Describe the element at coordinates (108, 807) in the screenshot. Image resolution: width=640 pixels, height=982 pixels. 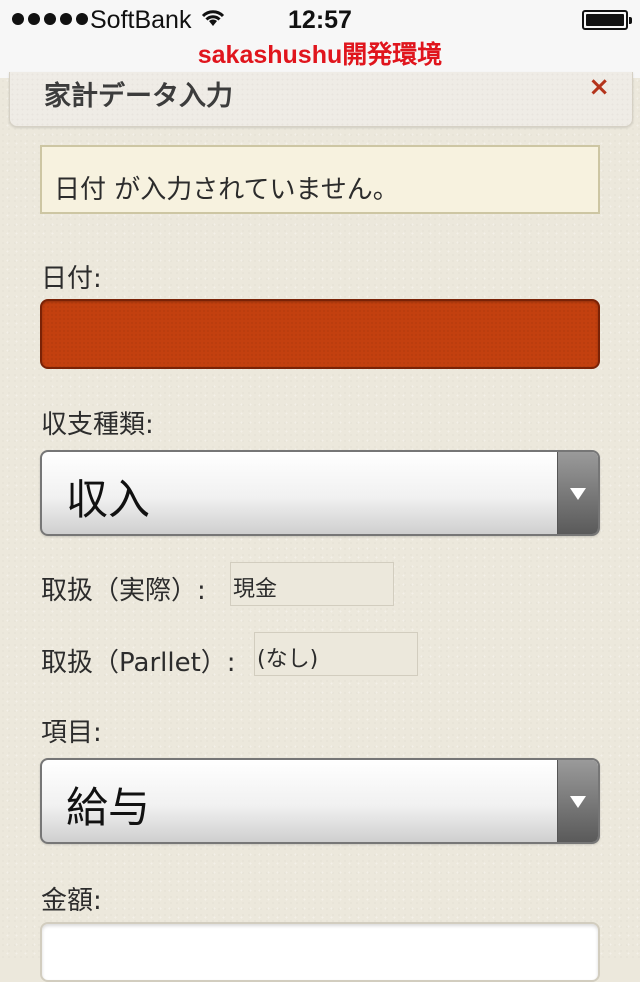
I see `item-select-value: 給与` at that location.